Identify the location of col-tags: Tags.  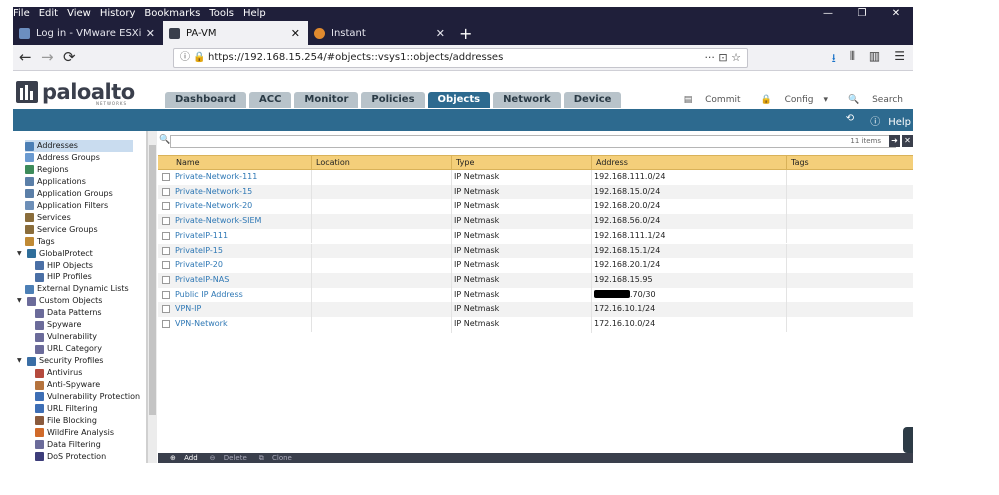
(797, 163).